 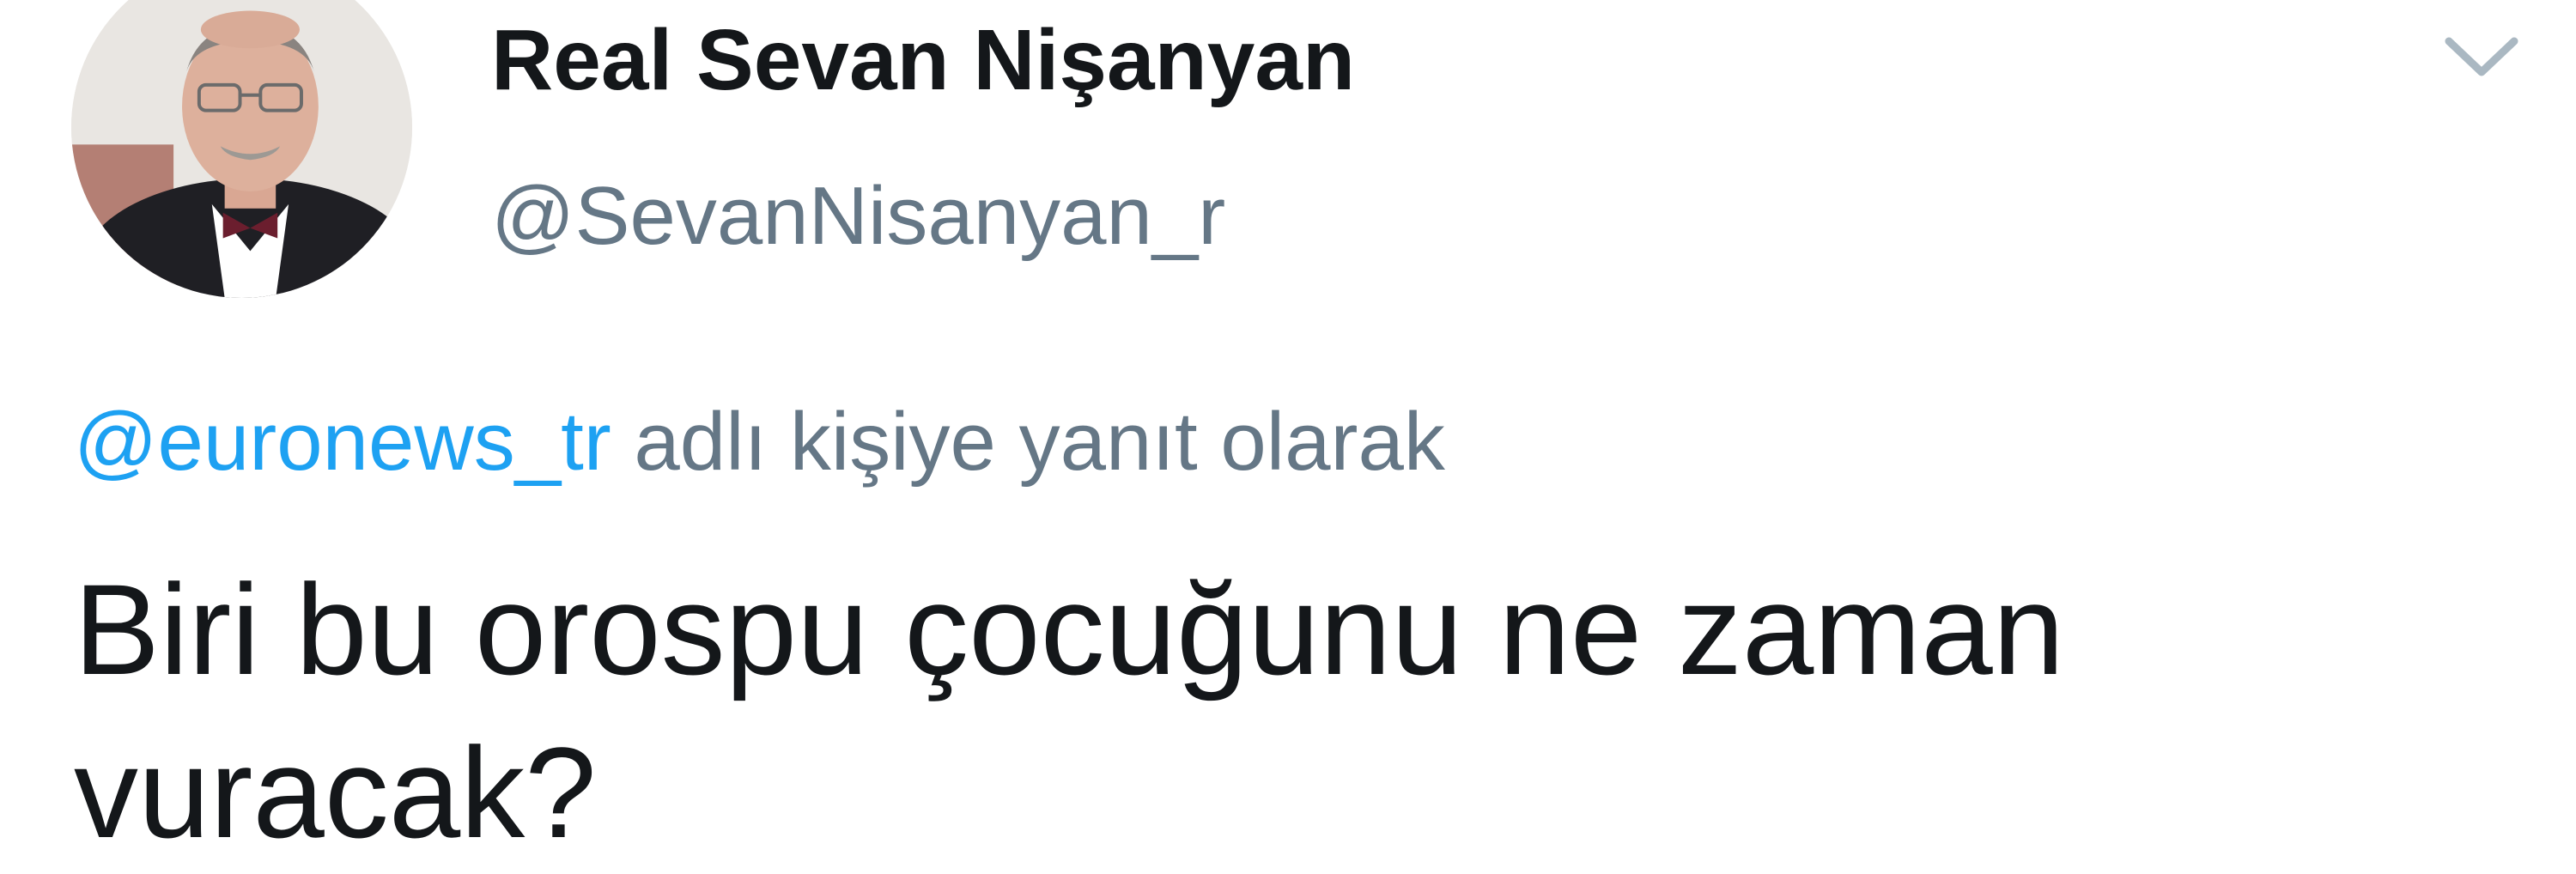 I want to click on avatar-image, so click(x=241, y=149).